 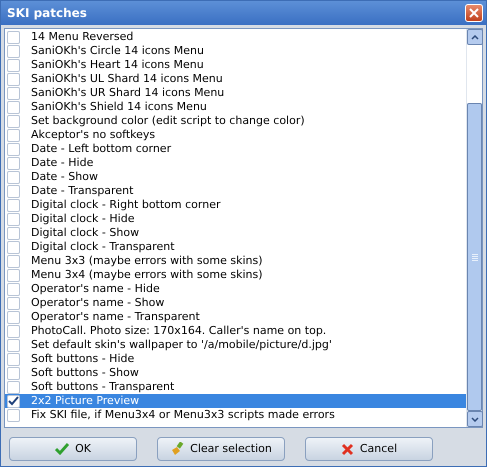 What do you see at coordinates (62, 163) in the screenshot?
I see `list-item: Date - Hide` at bounding box center [62, 163].